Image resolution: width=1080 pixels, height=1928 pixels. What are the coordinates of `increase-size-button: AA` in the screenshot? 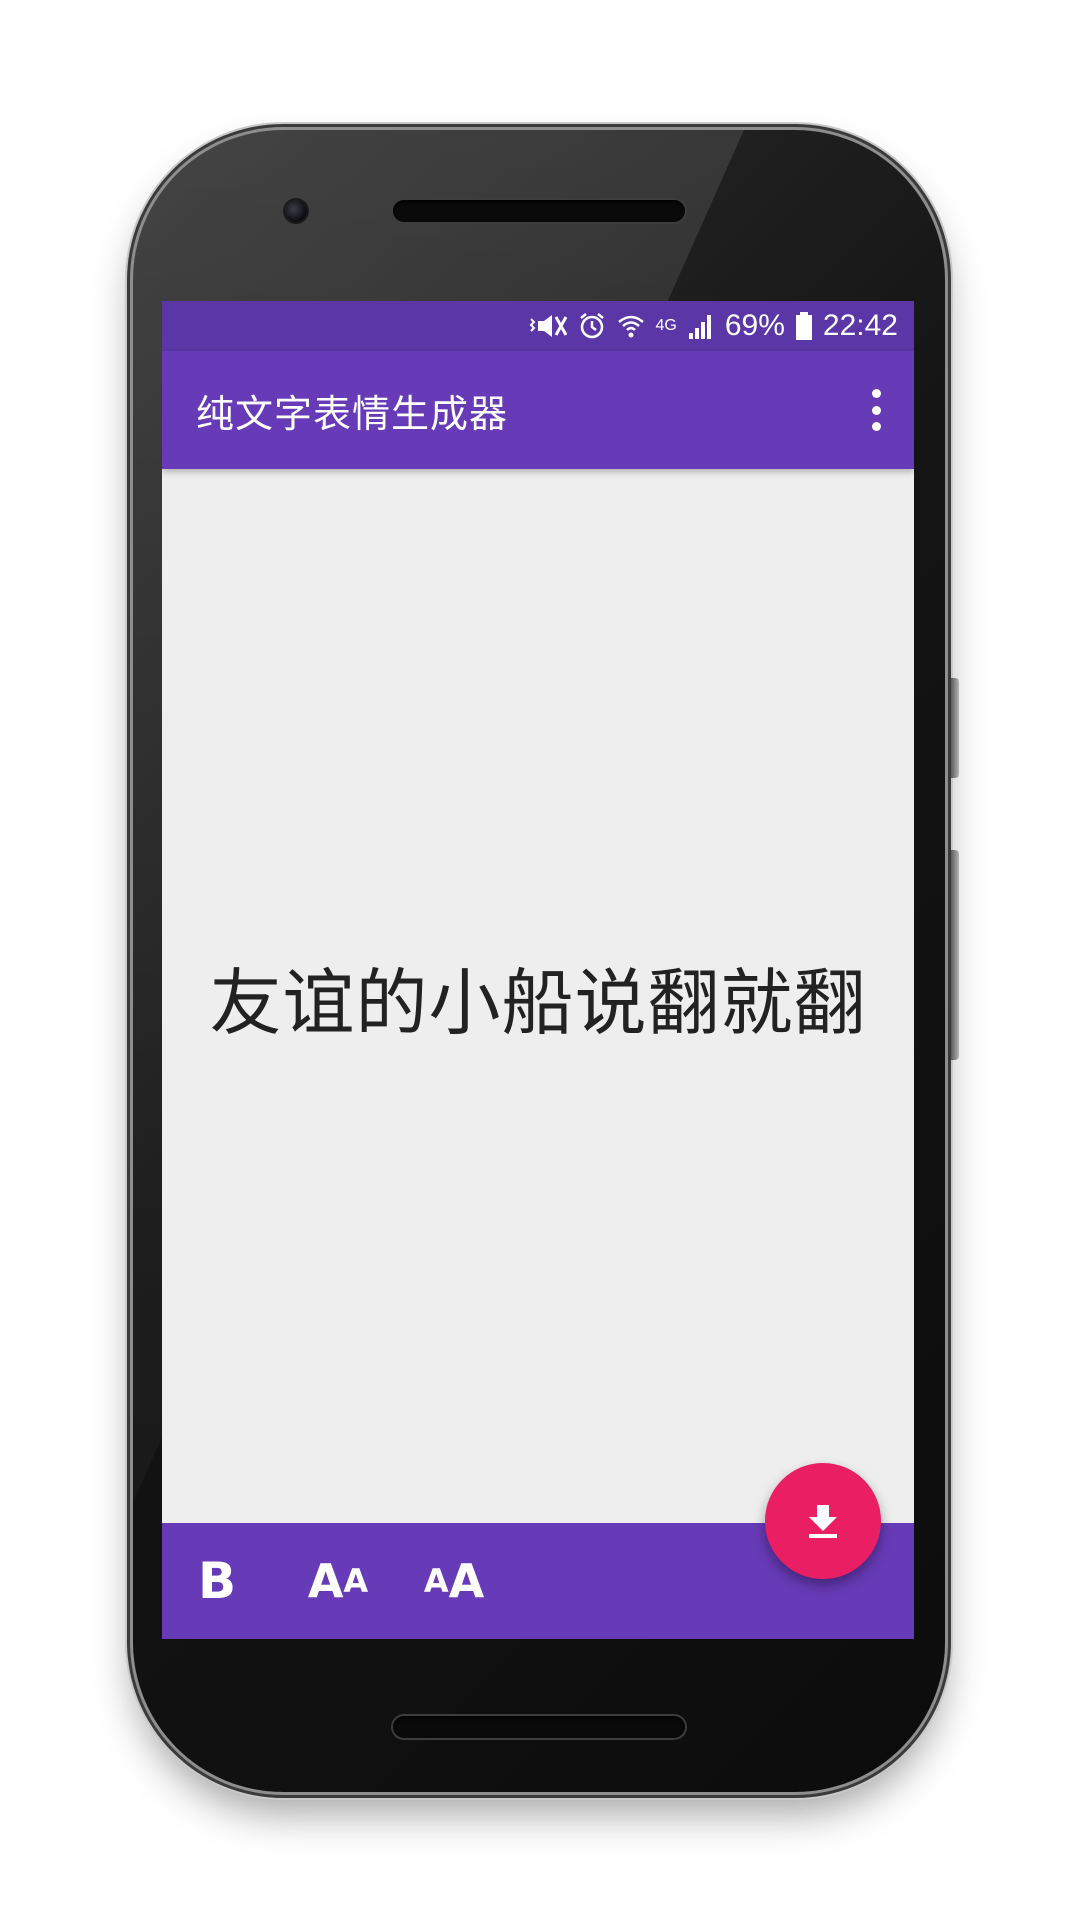 It's located at (454, 1581).